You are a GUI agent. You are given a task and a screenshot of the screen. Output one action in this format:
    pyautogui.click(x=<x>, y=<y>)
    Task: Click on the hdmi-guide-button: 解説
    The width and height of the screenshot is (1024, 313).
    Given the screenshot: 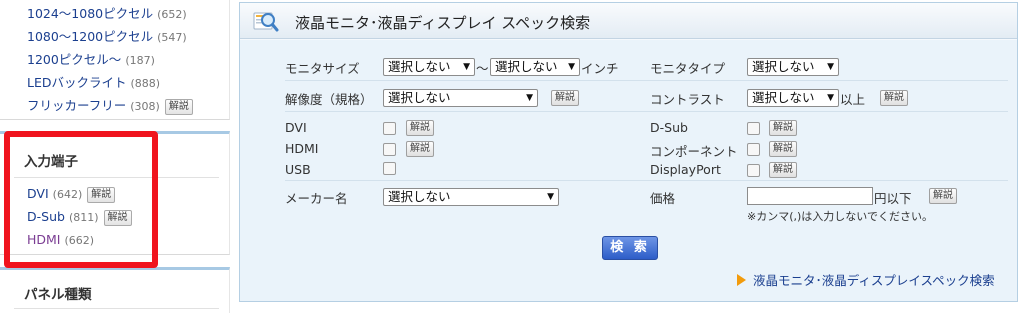 What is the action you would take?
    pyautogui.click(x=420, y=149)
    